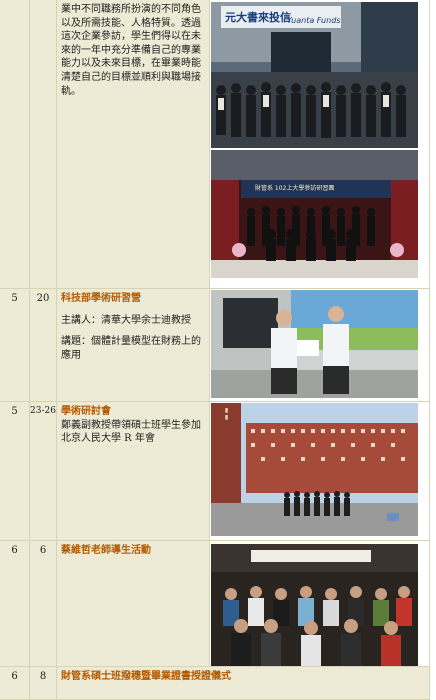 The image size is (436, 700). I want to click on day-cell, so click(43, 144).